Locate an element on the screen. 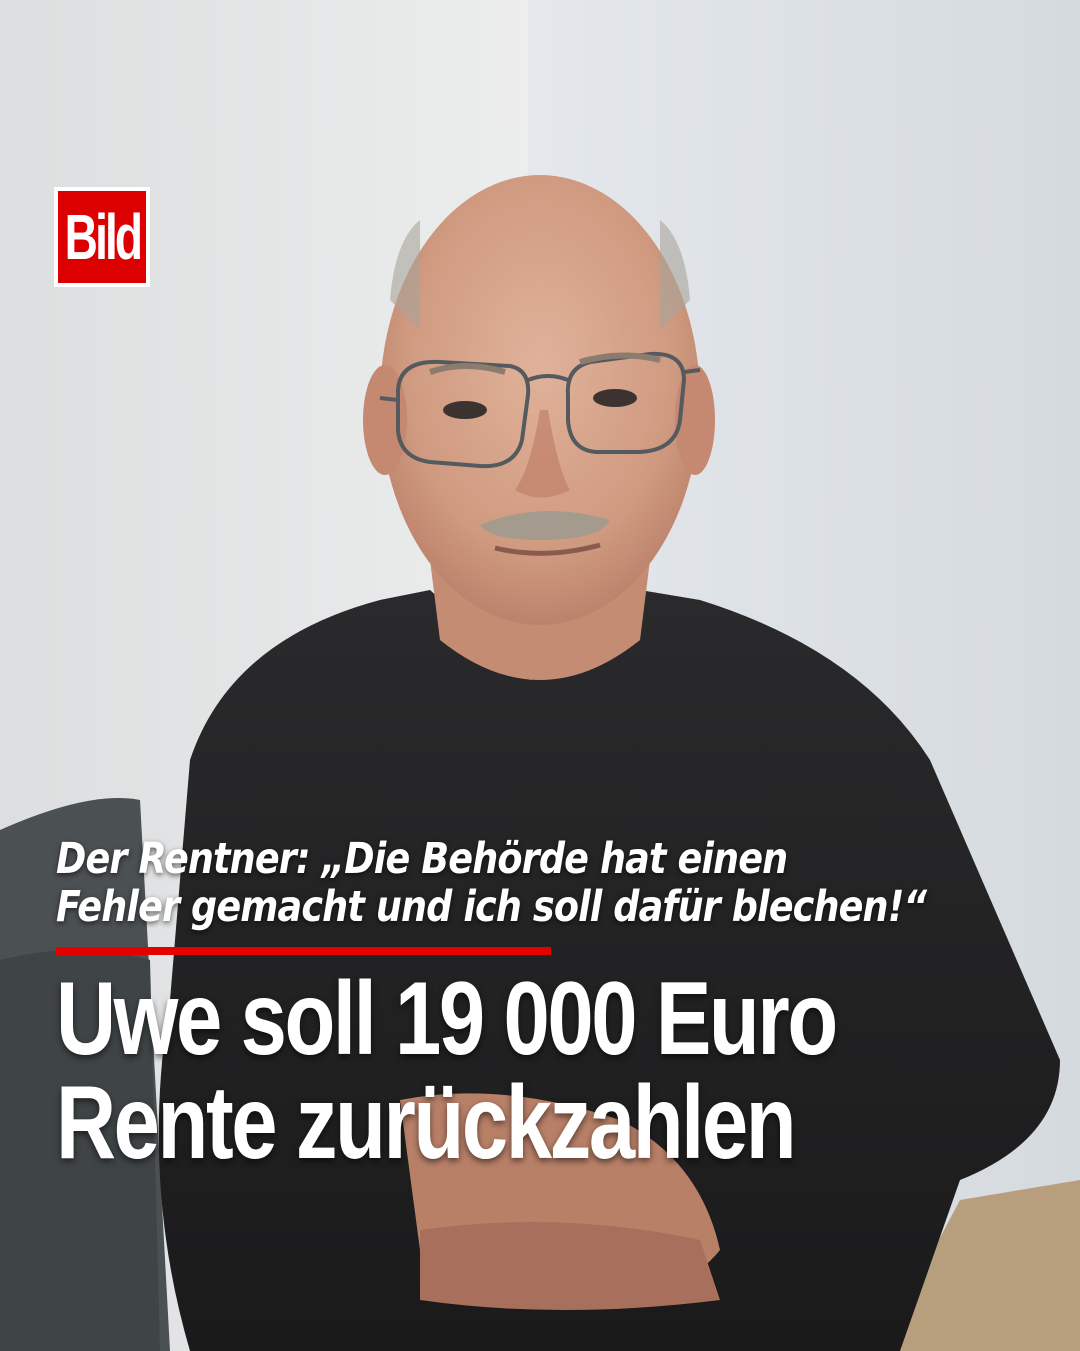 This screenshot has height=1351, width=1080. headline-line-2: Rente zurückzahlen is located at coordinates (426, 1123).